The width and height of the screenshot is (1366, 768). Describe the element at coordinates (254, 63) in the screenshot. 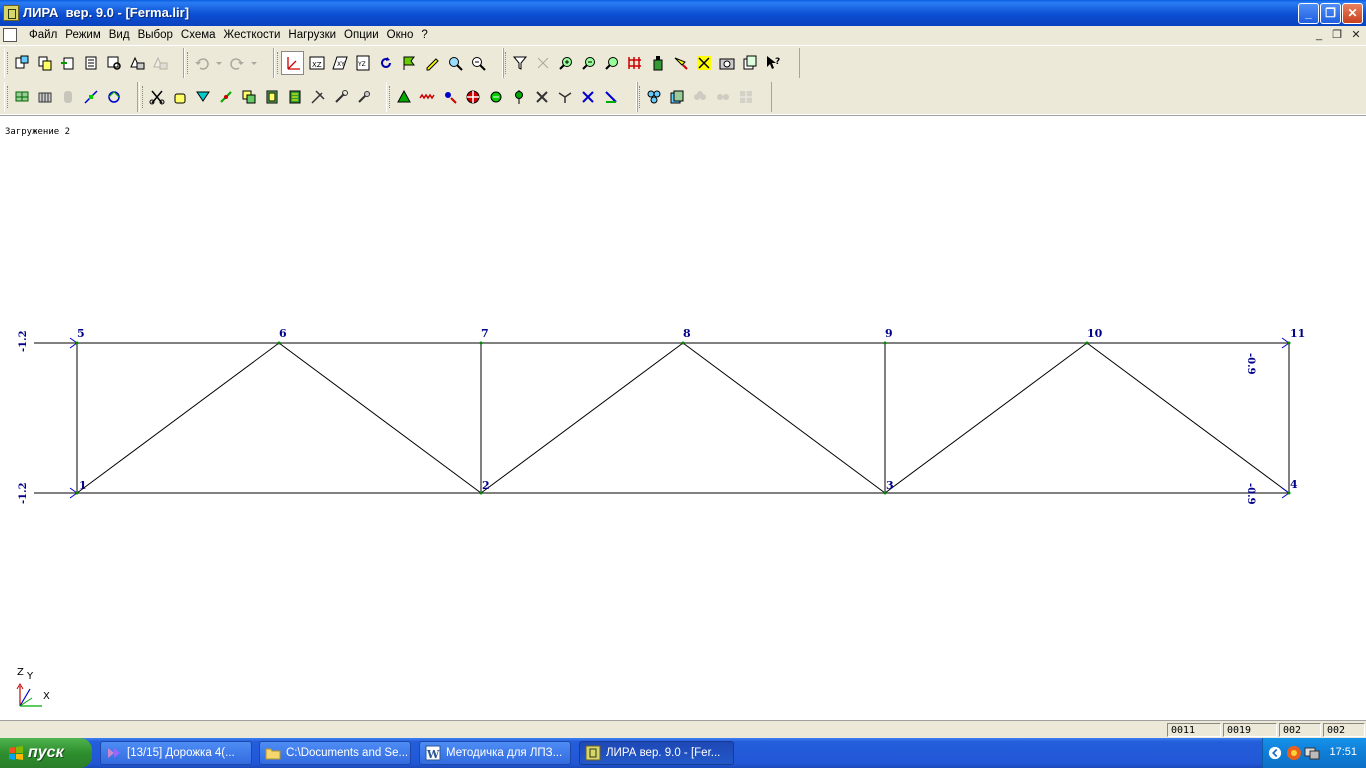

I see `redo-dropdown-icon` at that location.